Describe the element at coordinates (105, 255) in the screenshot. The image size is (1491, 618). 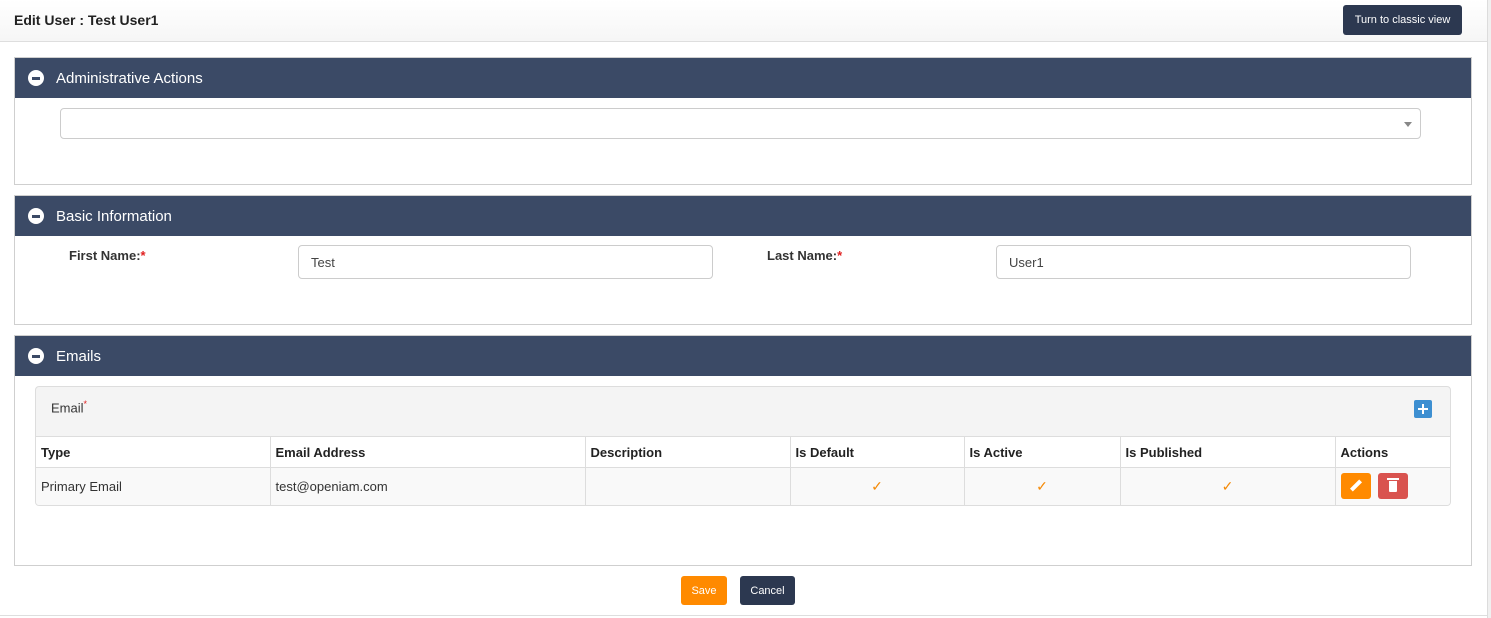
I see `first-name-label-text: First Name:` at that location.